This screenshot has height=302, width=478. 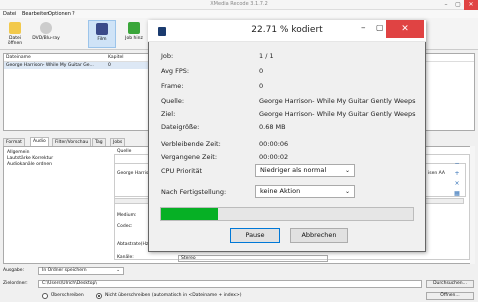 What do you see at coordinates (134, 244) in the screenshot?
I see `abtastrate-label: Abtastrate(Hz):` at bounding box center [134, 244].